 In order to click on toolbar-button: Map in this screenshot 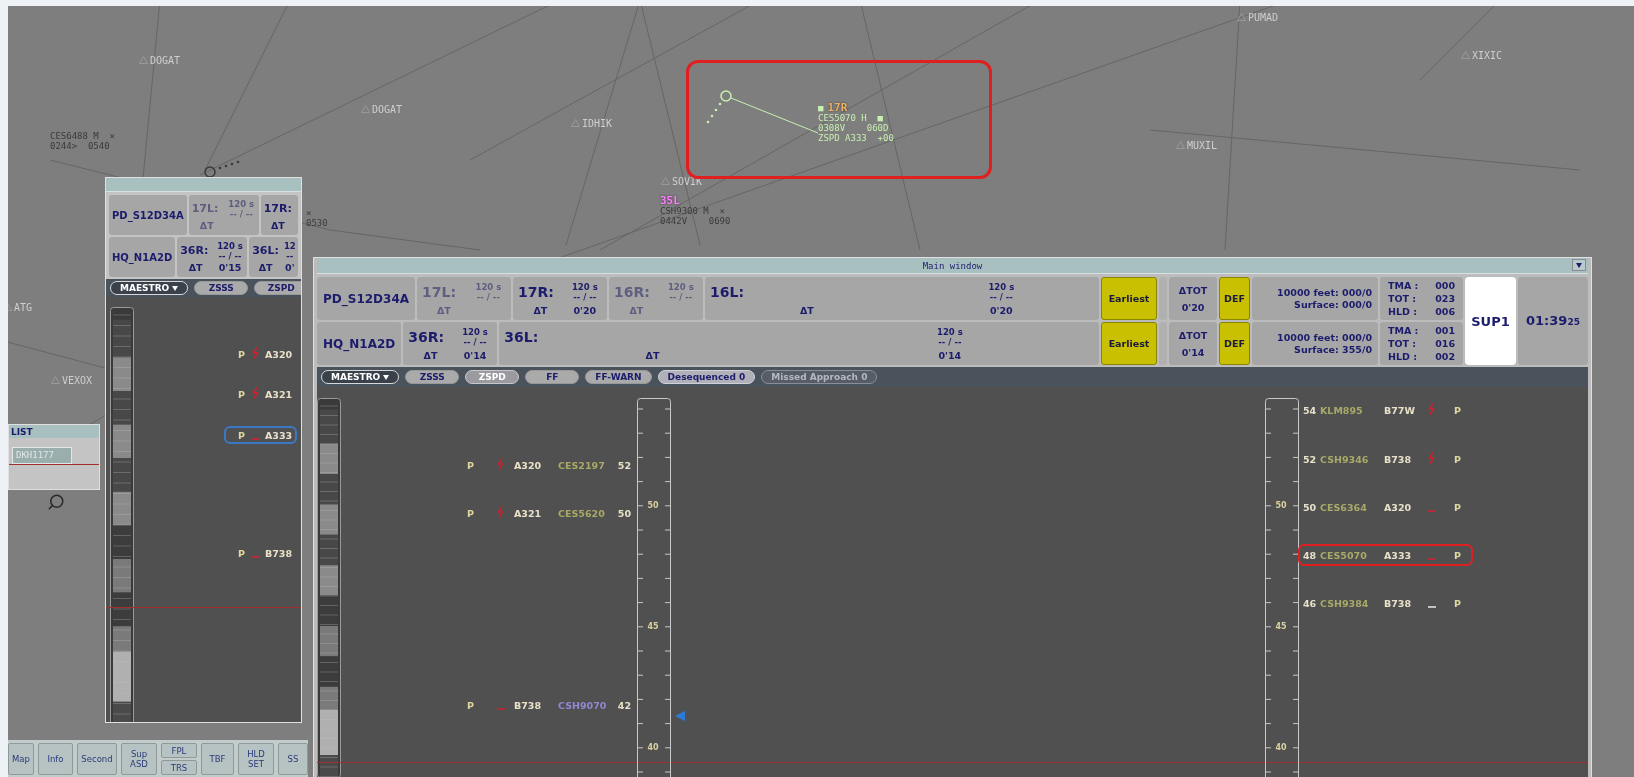, I will do `click(21, 759)`.